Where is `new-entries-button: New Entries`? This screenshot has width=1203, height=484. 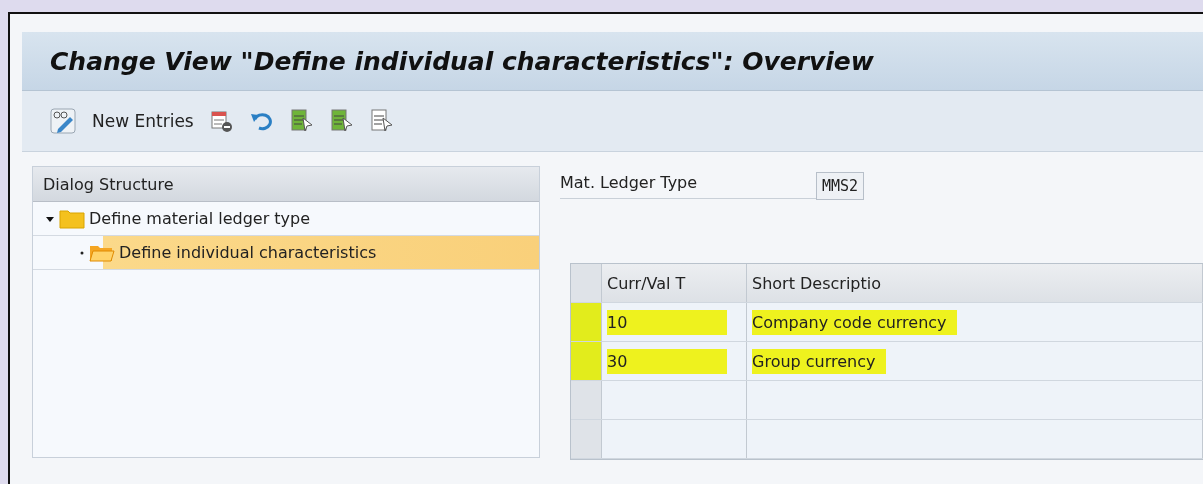 new-entries-button: New Entries is located at coordinates (143, 121).